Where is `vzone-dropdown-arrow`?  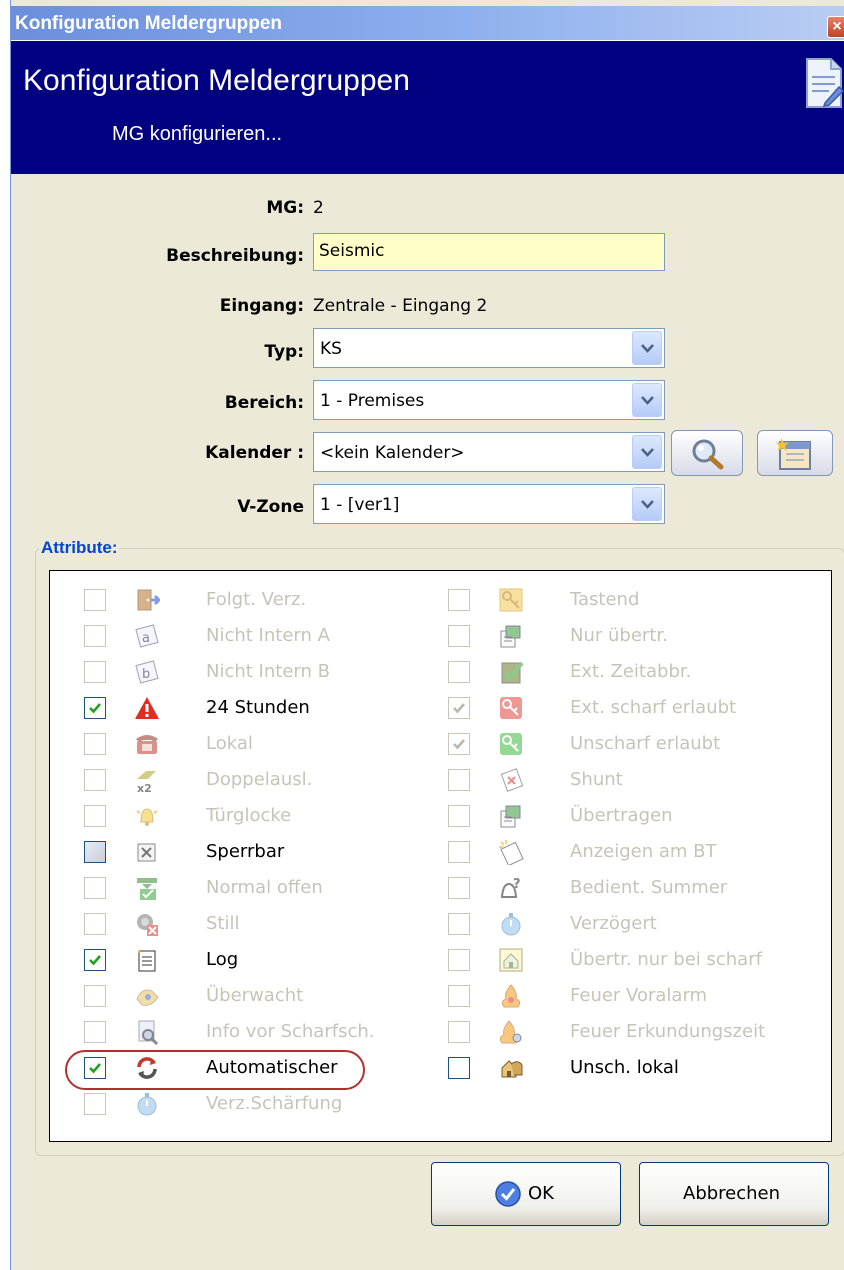 vzone-dropdown-arrow is located at coordinates (647, 504).